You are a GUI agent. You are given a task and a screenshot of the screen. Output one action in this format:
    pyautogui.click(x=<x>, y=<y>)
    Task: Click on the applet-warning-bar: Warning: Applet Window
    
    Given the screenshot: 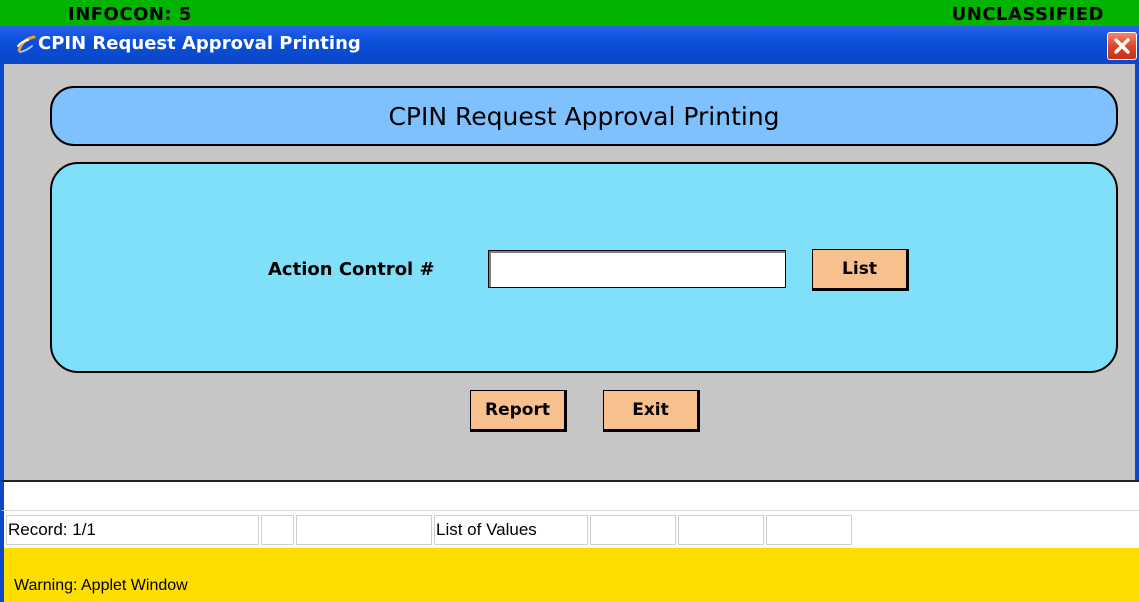 What is the action you would take?
    pyautogui.click(x=569, y=575)
    